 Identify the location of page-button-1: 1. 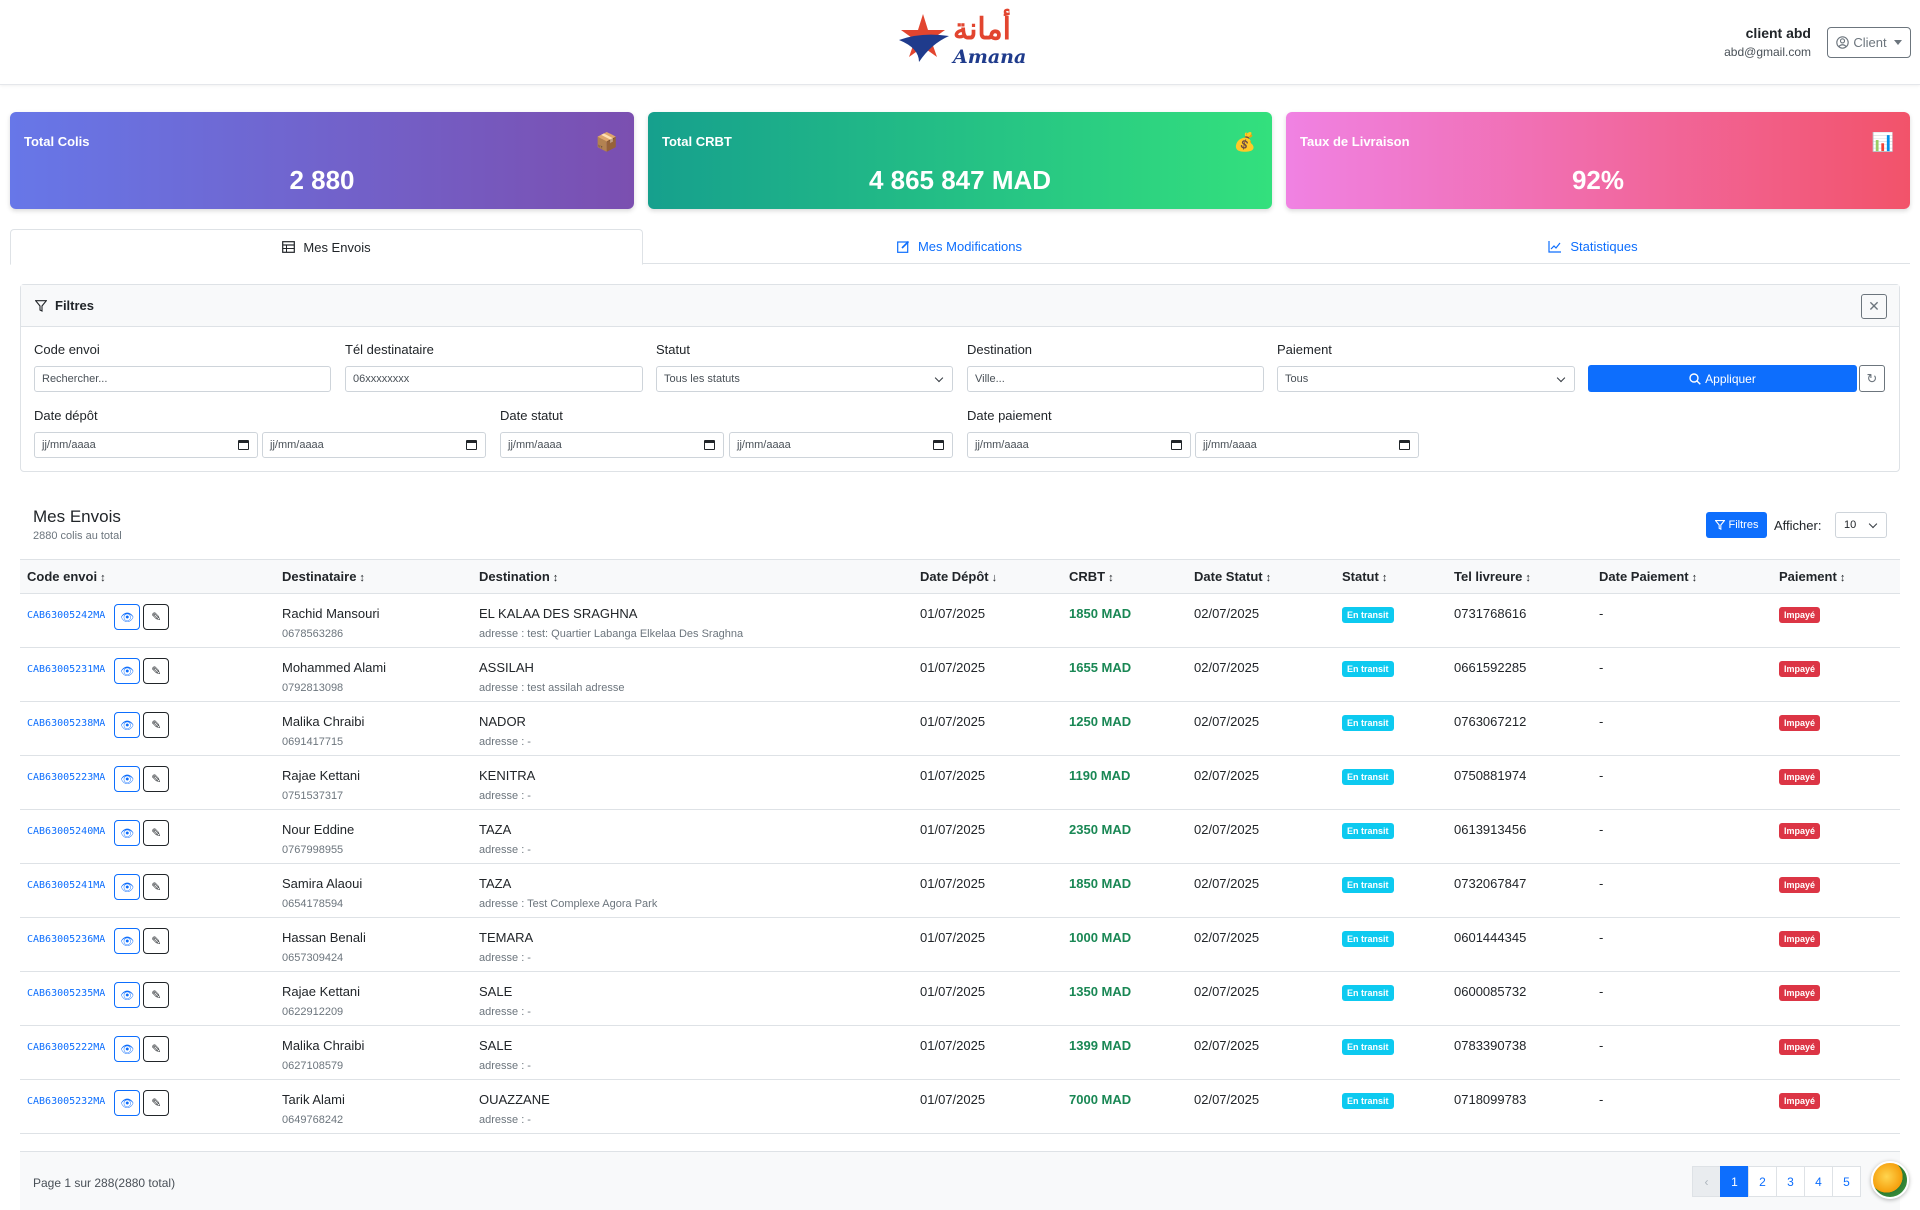
(1734, 1181).